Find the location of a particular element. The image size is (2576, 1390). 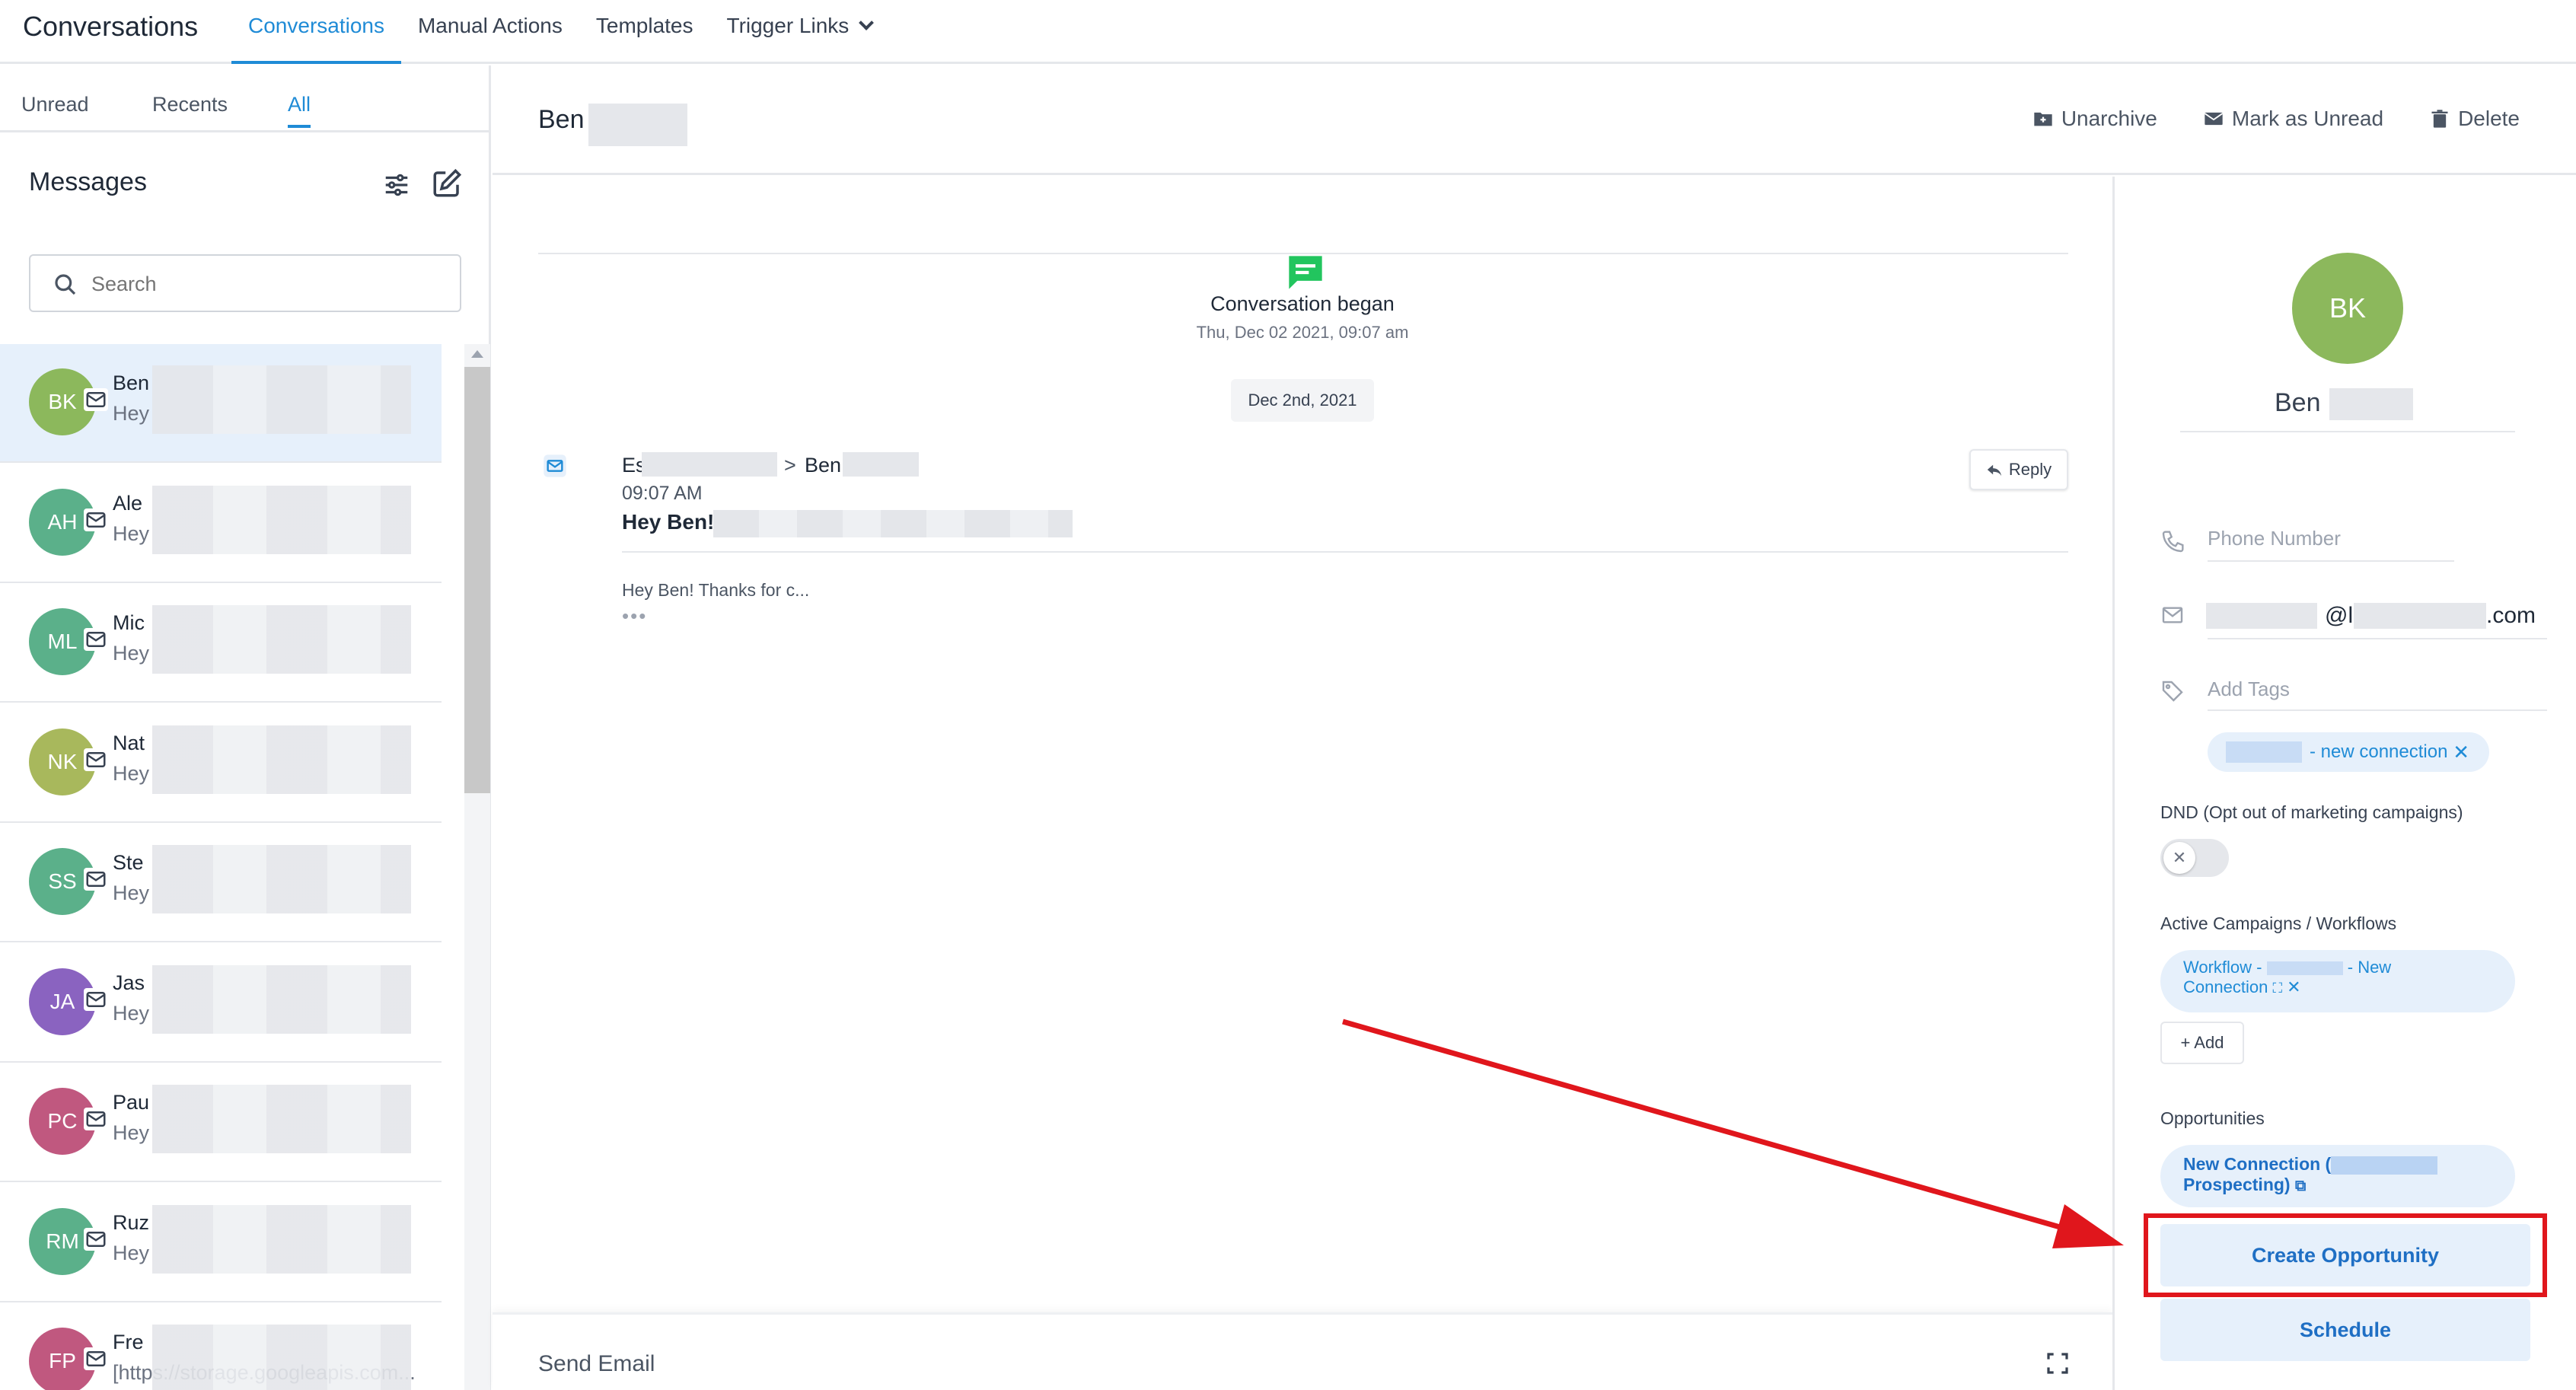

contact-avatar: BK is located at coordinates (2347, 308).